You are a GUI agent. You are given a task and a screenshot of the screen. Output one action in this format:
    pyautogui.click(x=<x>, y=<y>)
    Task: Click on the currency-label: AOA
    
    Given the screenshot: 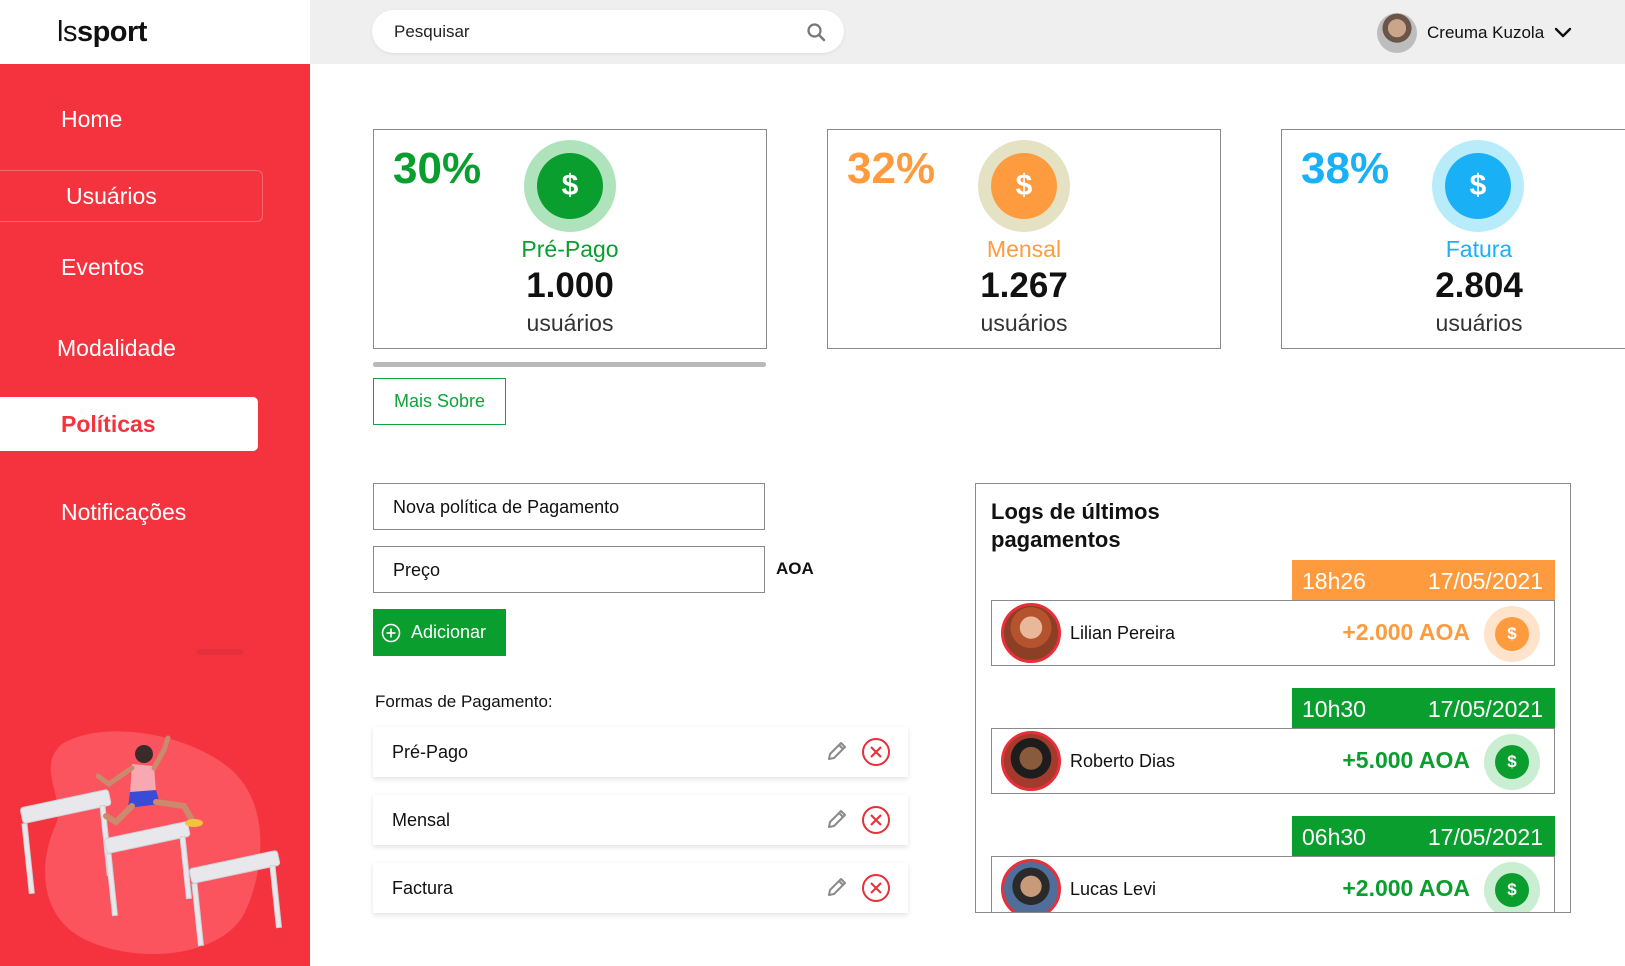 What is the action you would take?
    pyautogui.click(x=795, y=568)
    